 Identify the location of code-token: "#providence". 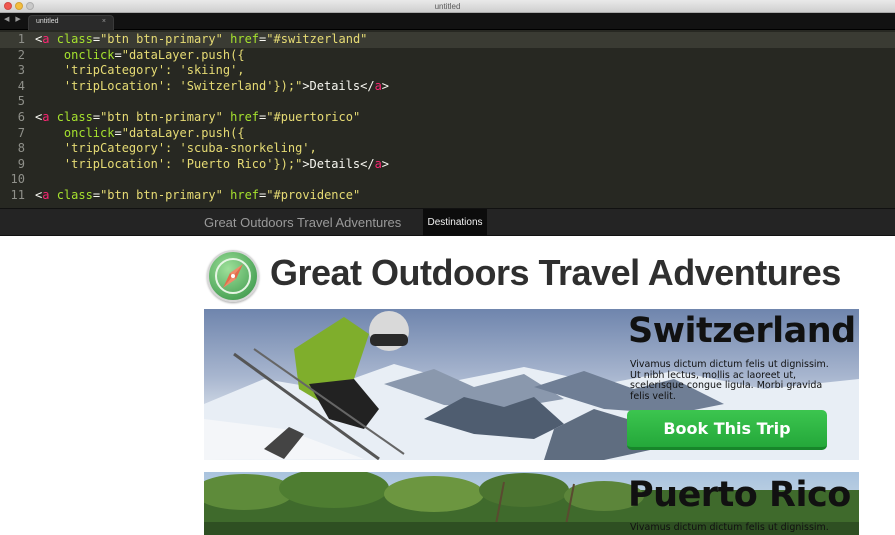
(313, 195).